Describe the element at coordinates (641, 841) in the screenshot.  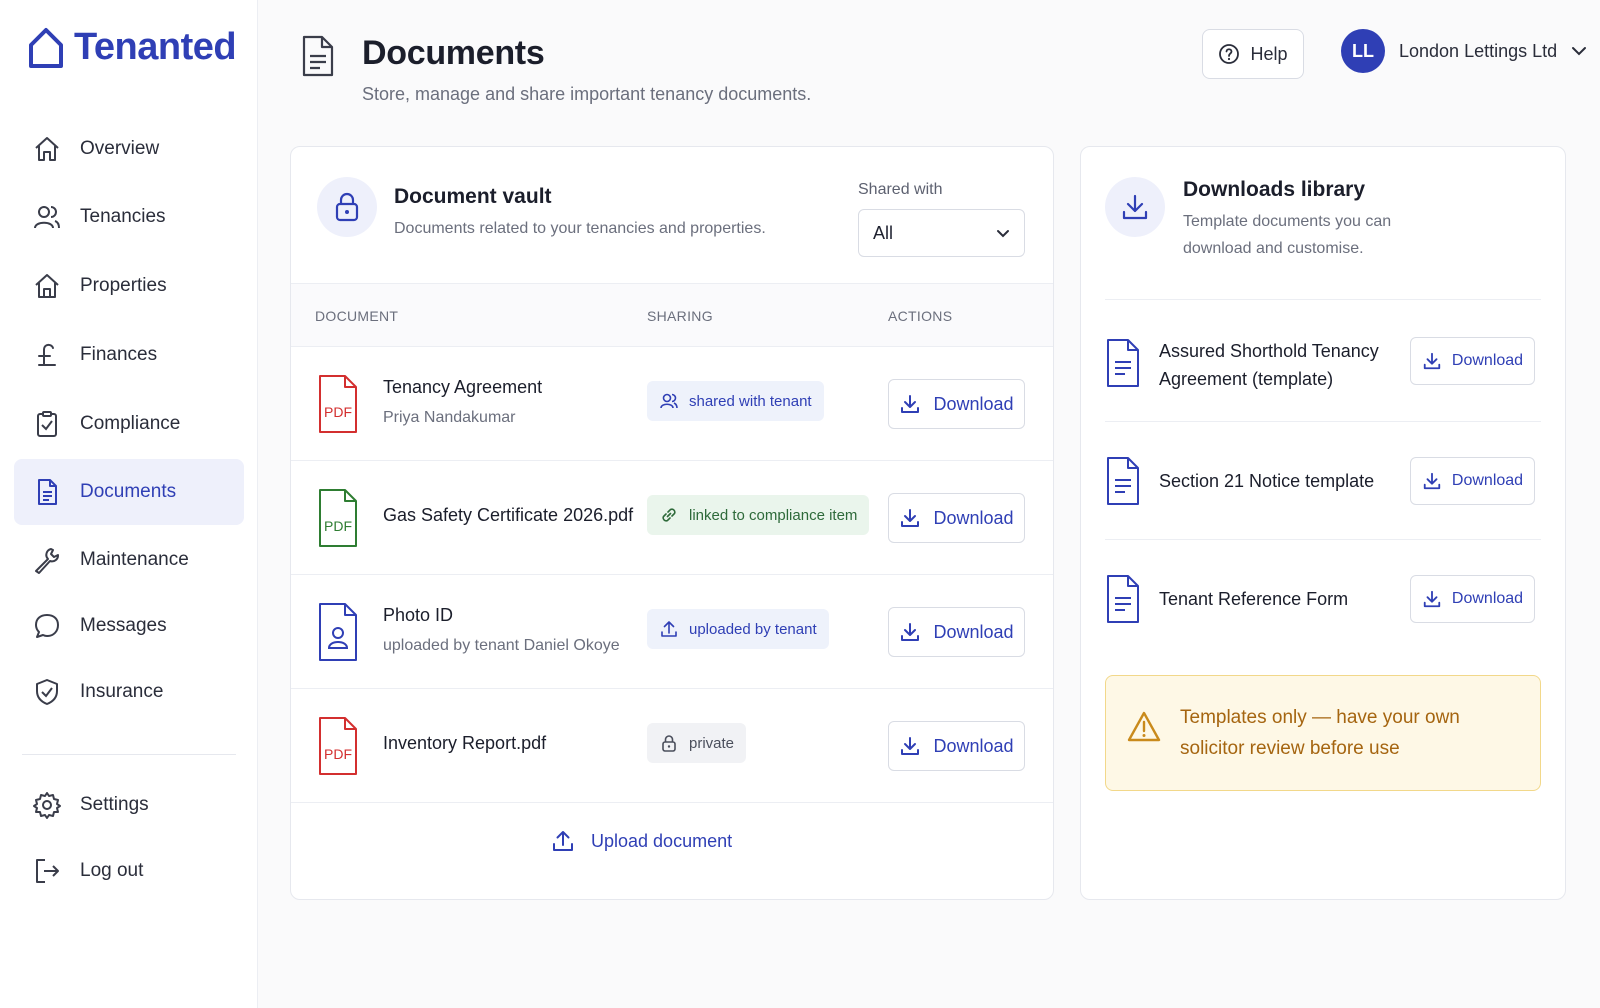
I see `upload-document-button: Upload document` at that location.